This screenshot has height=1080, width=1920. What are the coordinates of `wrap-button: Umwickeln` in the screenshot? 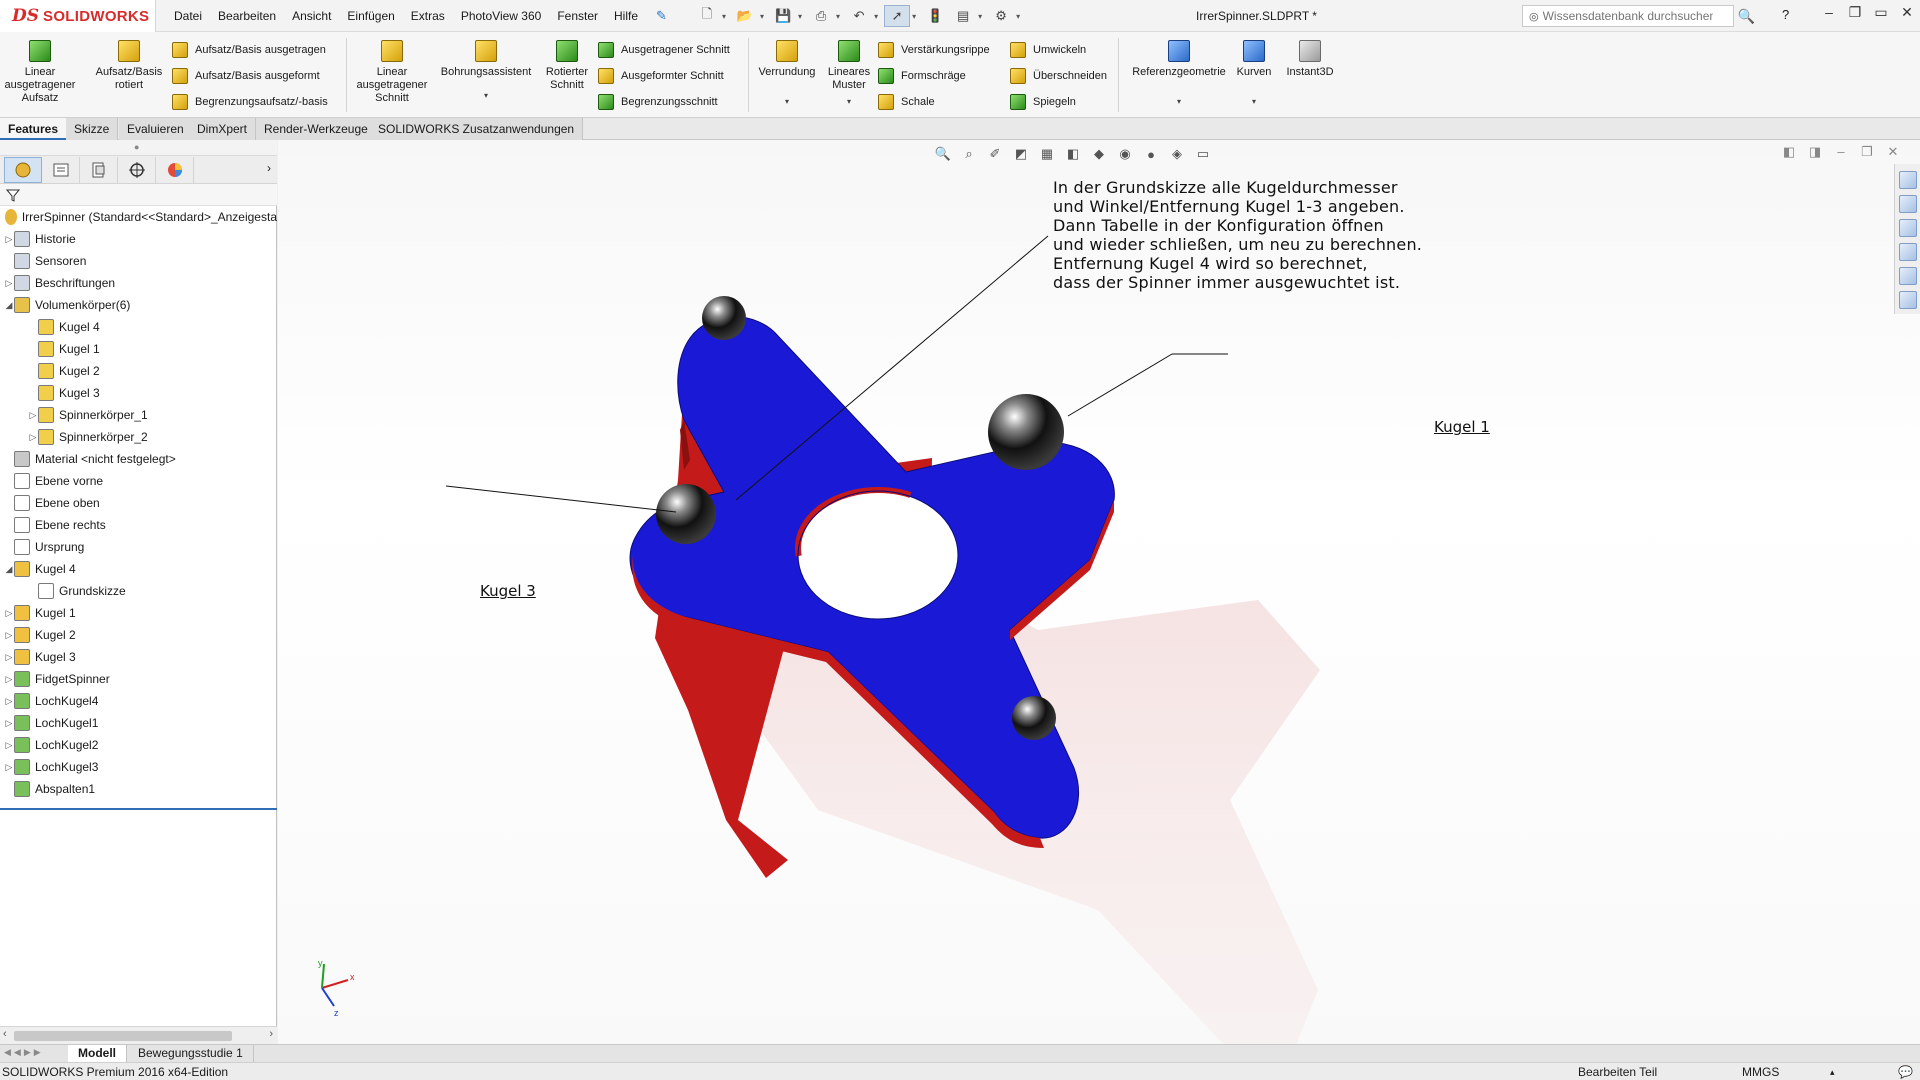 It's located at (1048, 50).